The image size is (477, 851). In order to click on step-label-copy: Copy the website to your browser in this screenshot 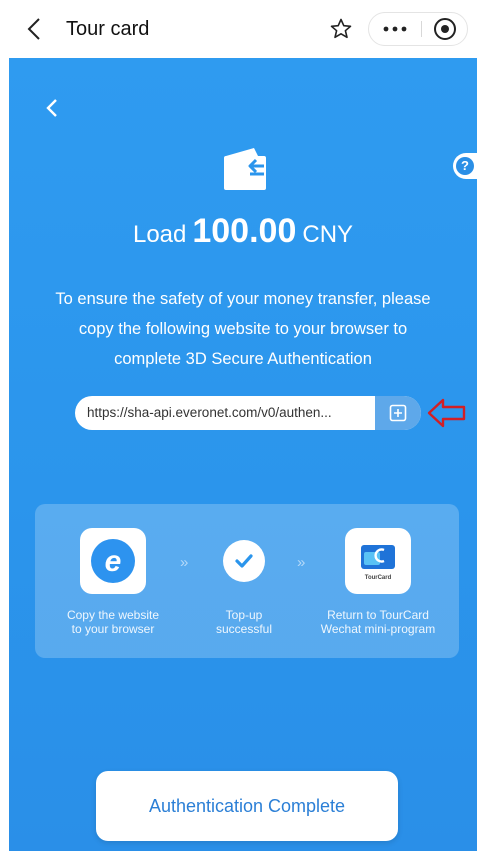, I will do `click(113, 622)`.